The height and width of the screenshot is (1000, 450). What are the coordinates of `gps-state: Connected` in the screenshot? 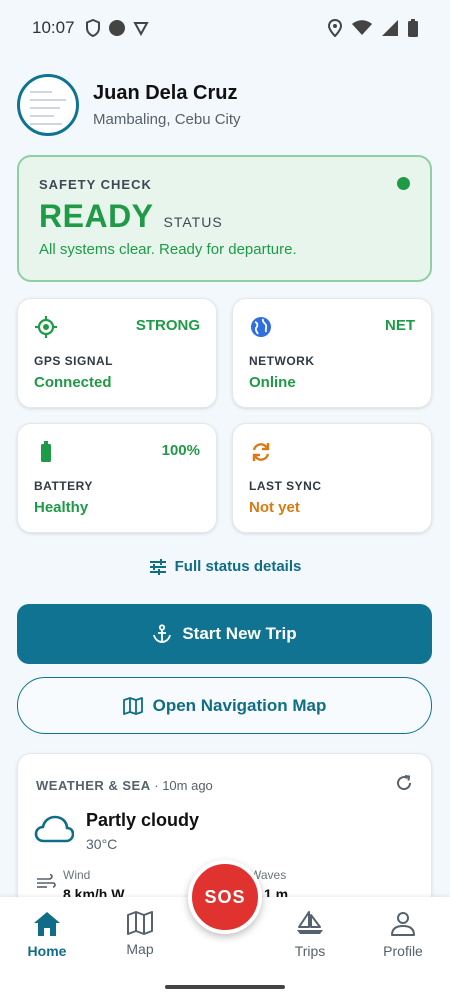 It's located at (73, 382).